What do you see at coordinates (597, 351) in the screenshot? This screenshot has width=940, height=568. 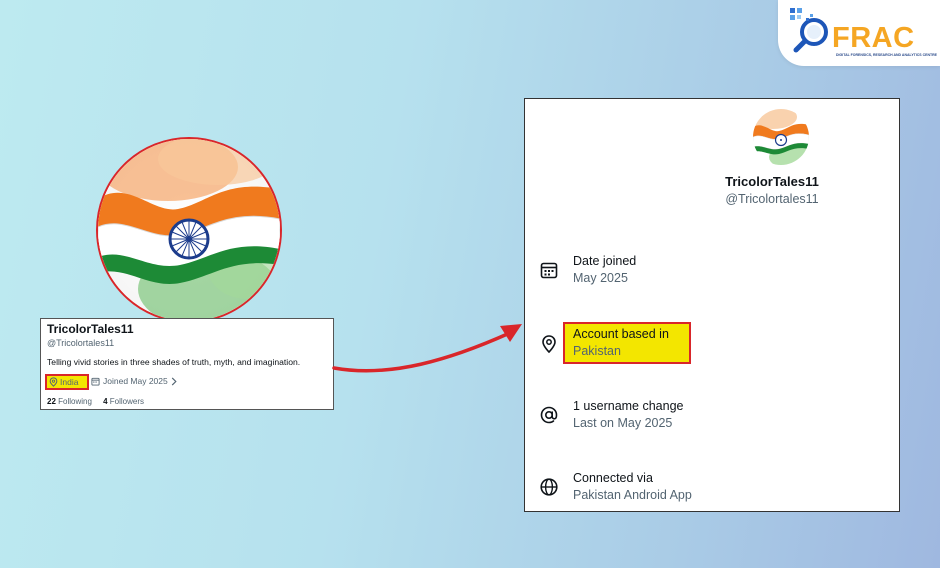 I see `account-based-in-value: Pakistan` at bounding box center [597, 351].